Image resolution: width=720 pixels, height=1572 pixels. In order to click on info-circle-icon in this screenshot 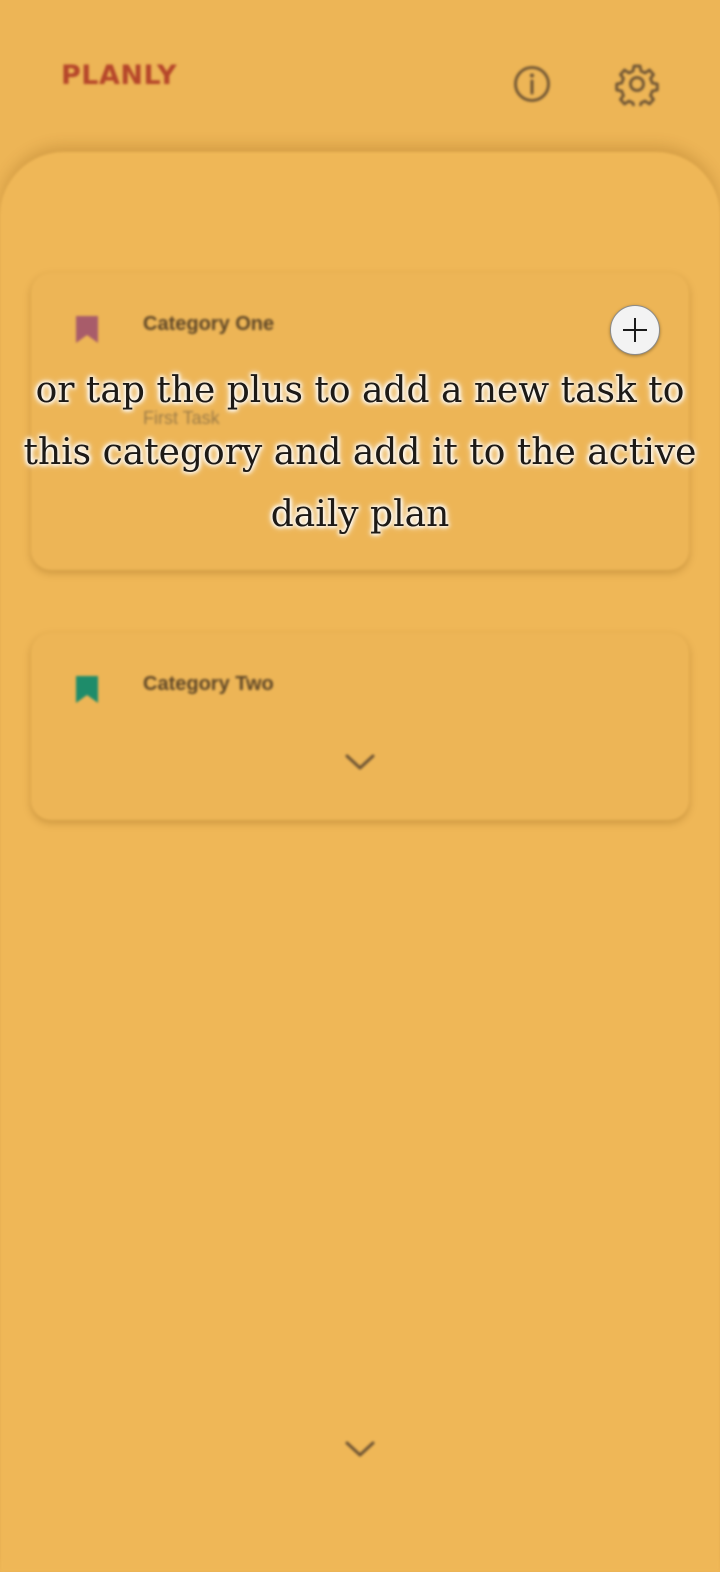, I will do `click(532, 84)`.